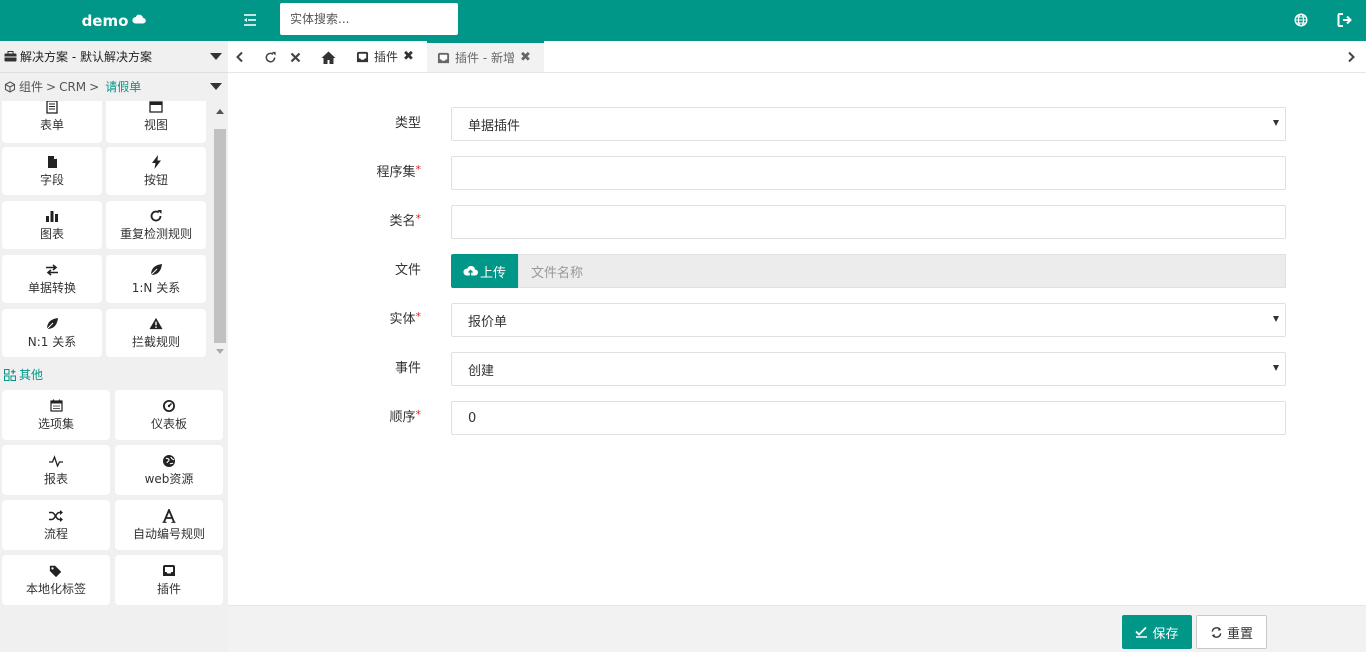  What do you see at coordinates (52, 341) in the screenshot?
I see `tile-label: N:1 关系` at bounding box center [52, 341].